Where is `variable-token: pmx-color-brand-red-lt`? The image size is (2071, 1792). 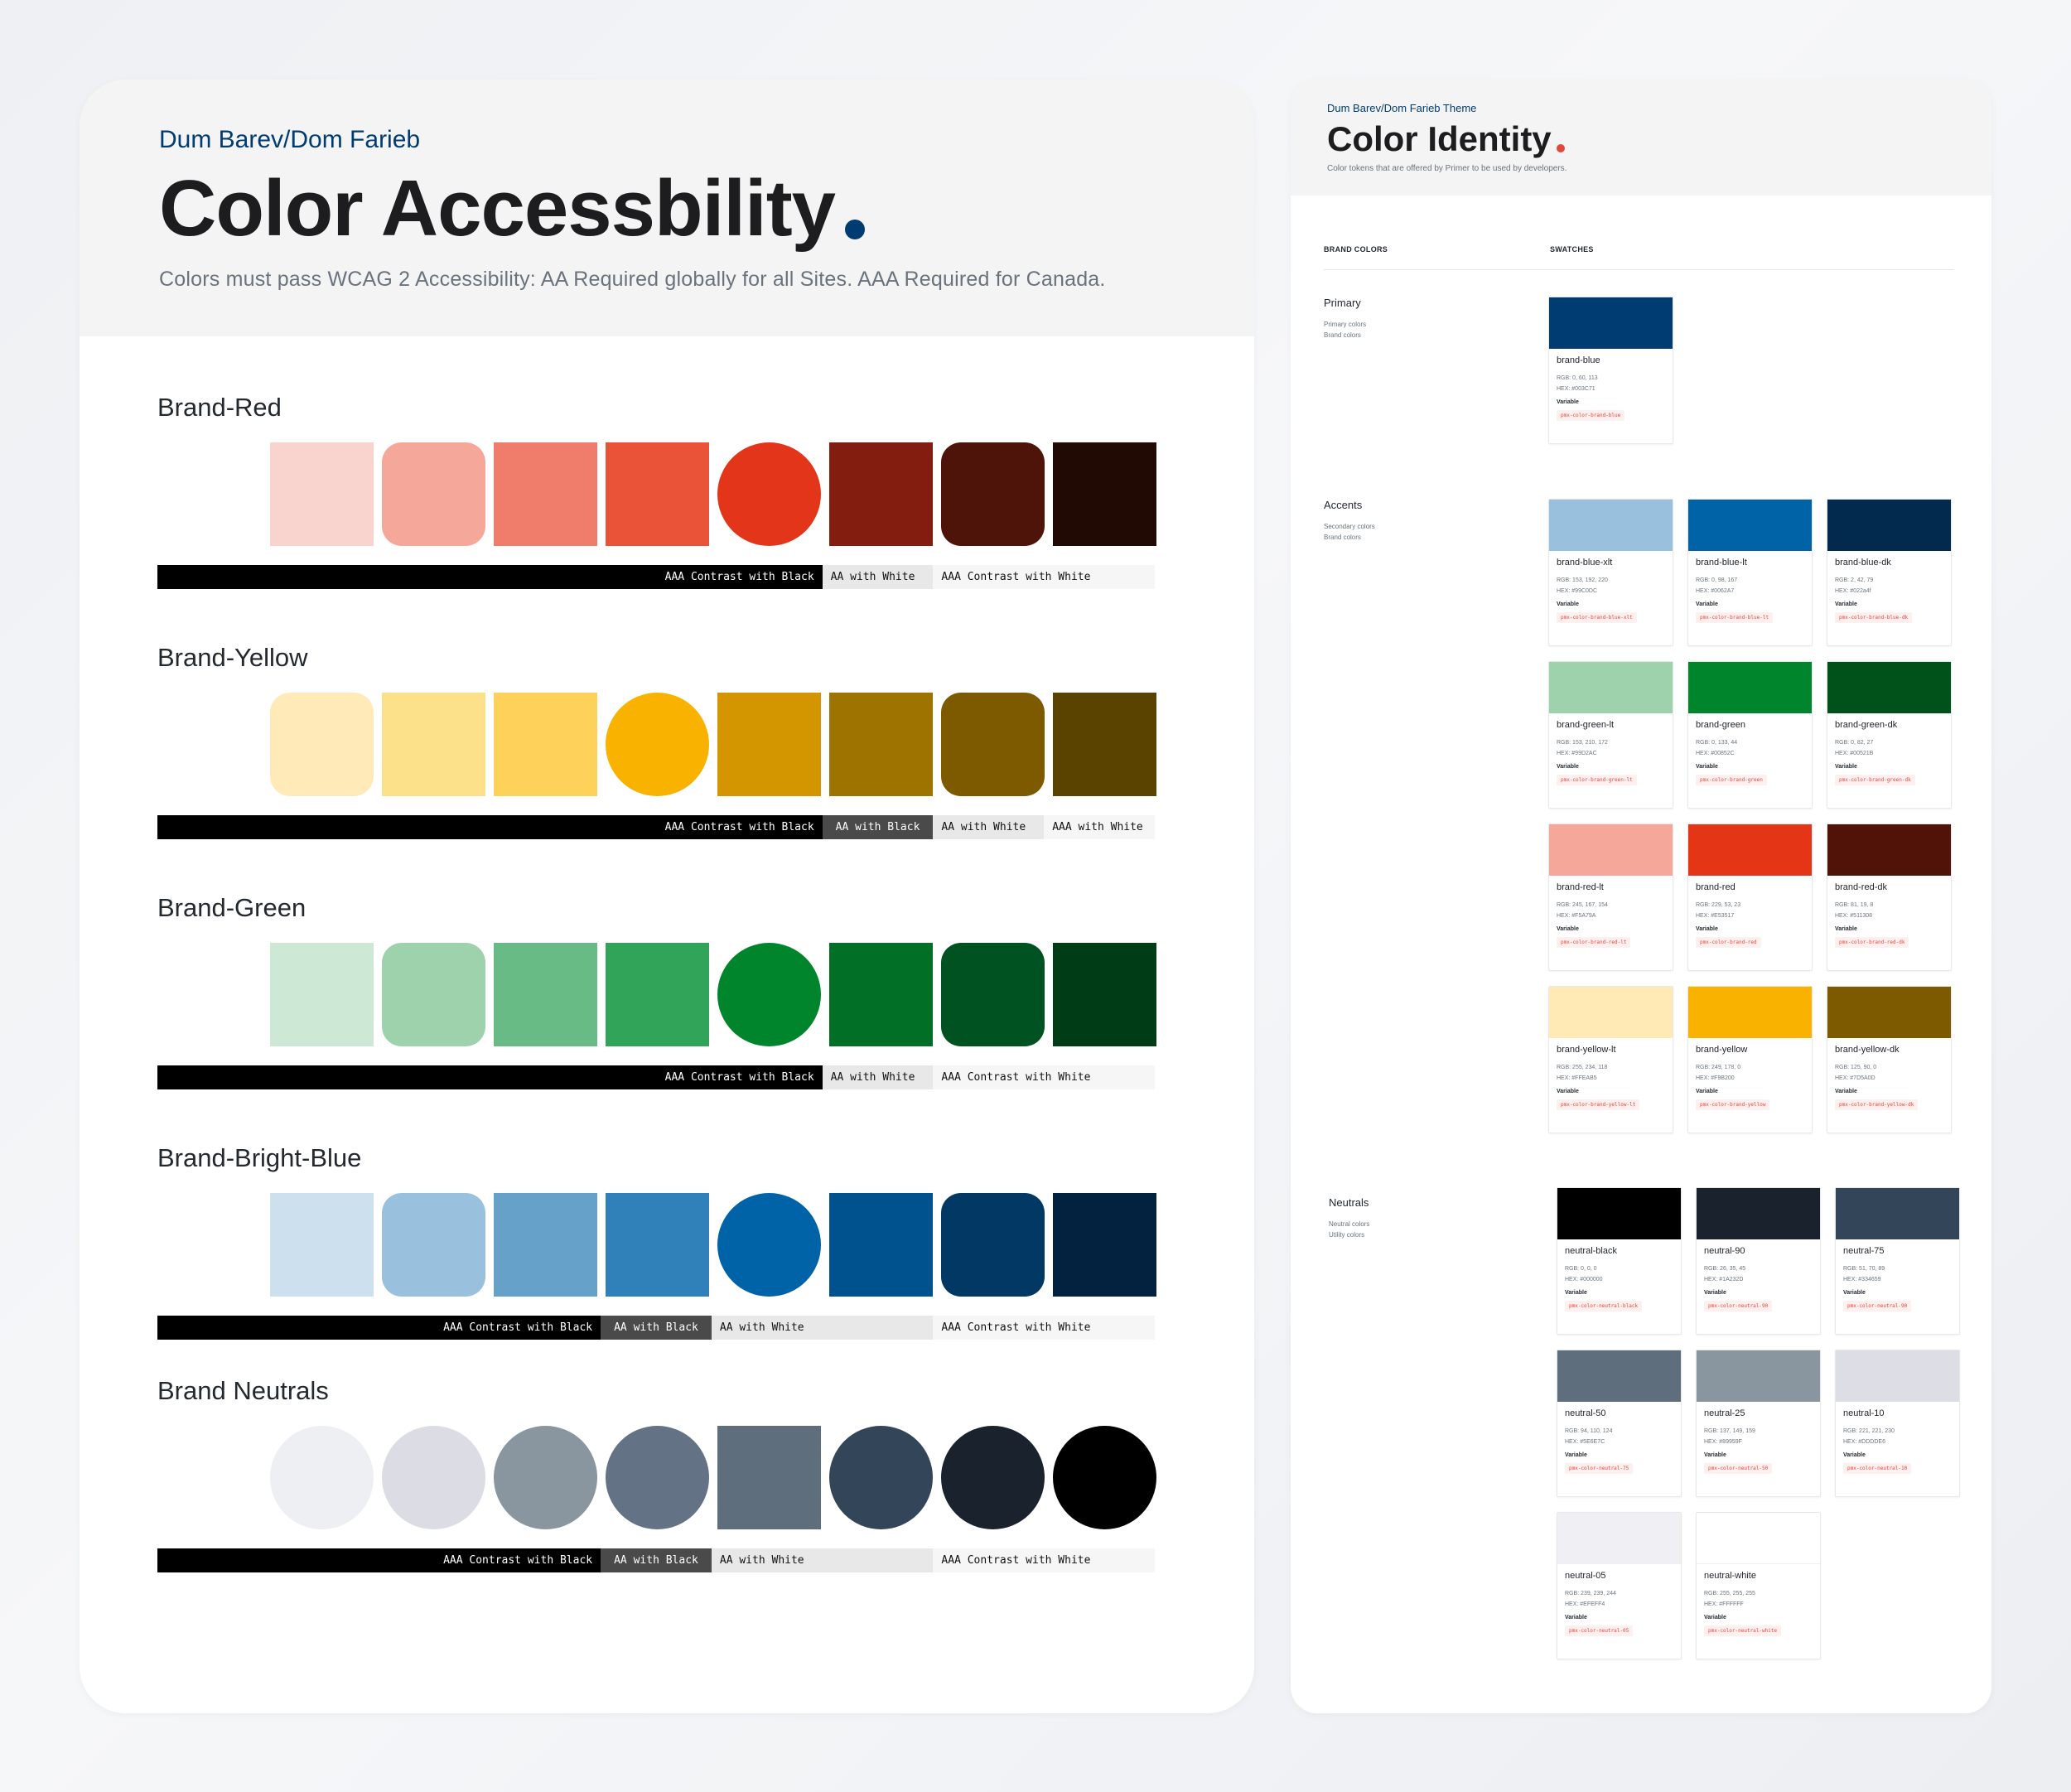 variable-token: pmx-color-brand-red-lt is located at coordinates (1594, 942).